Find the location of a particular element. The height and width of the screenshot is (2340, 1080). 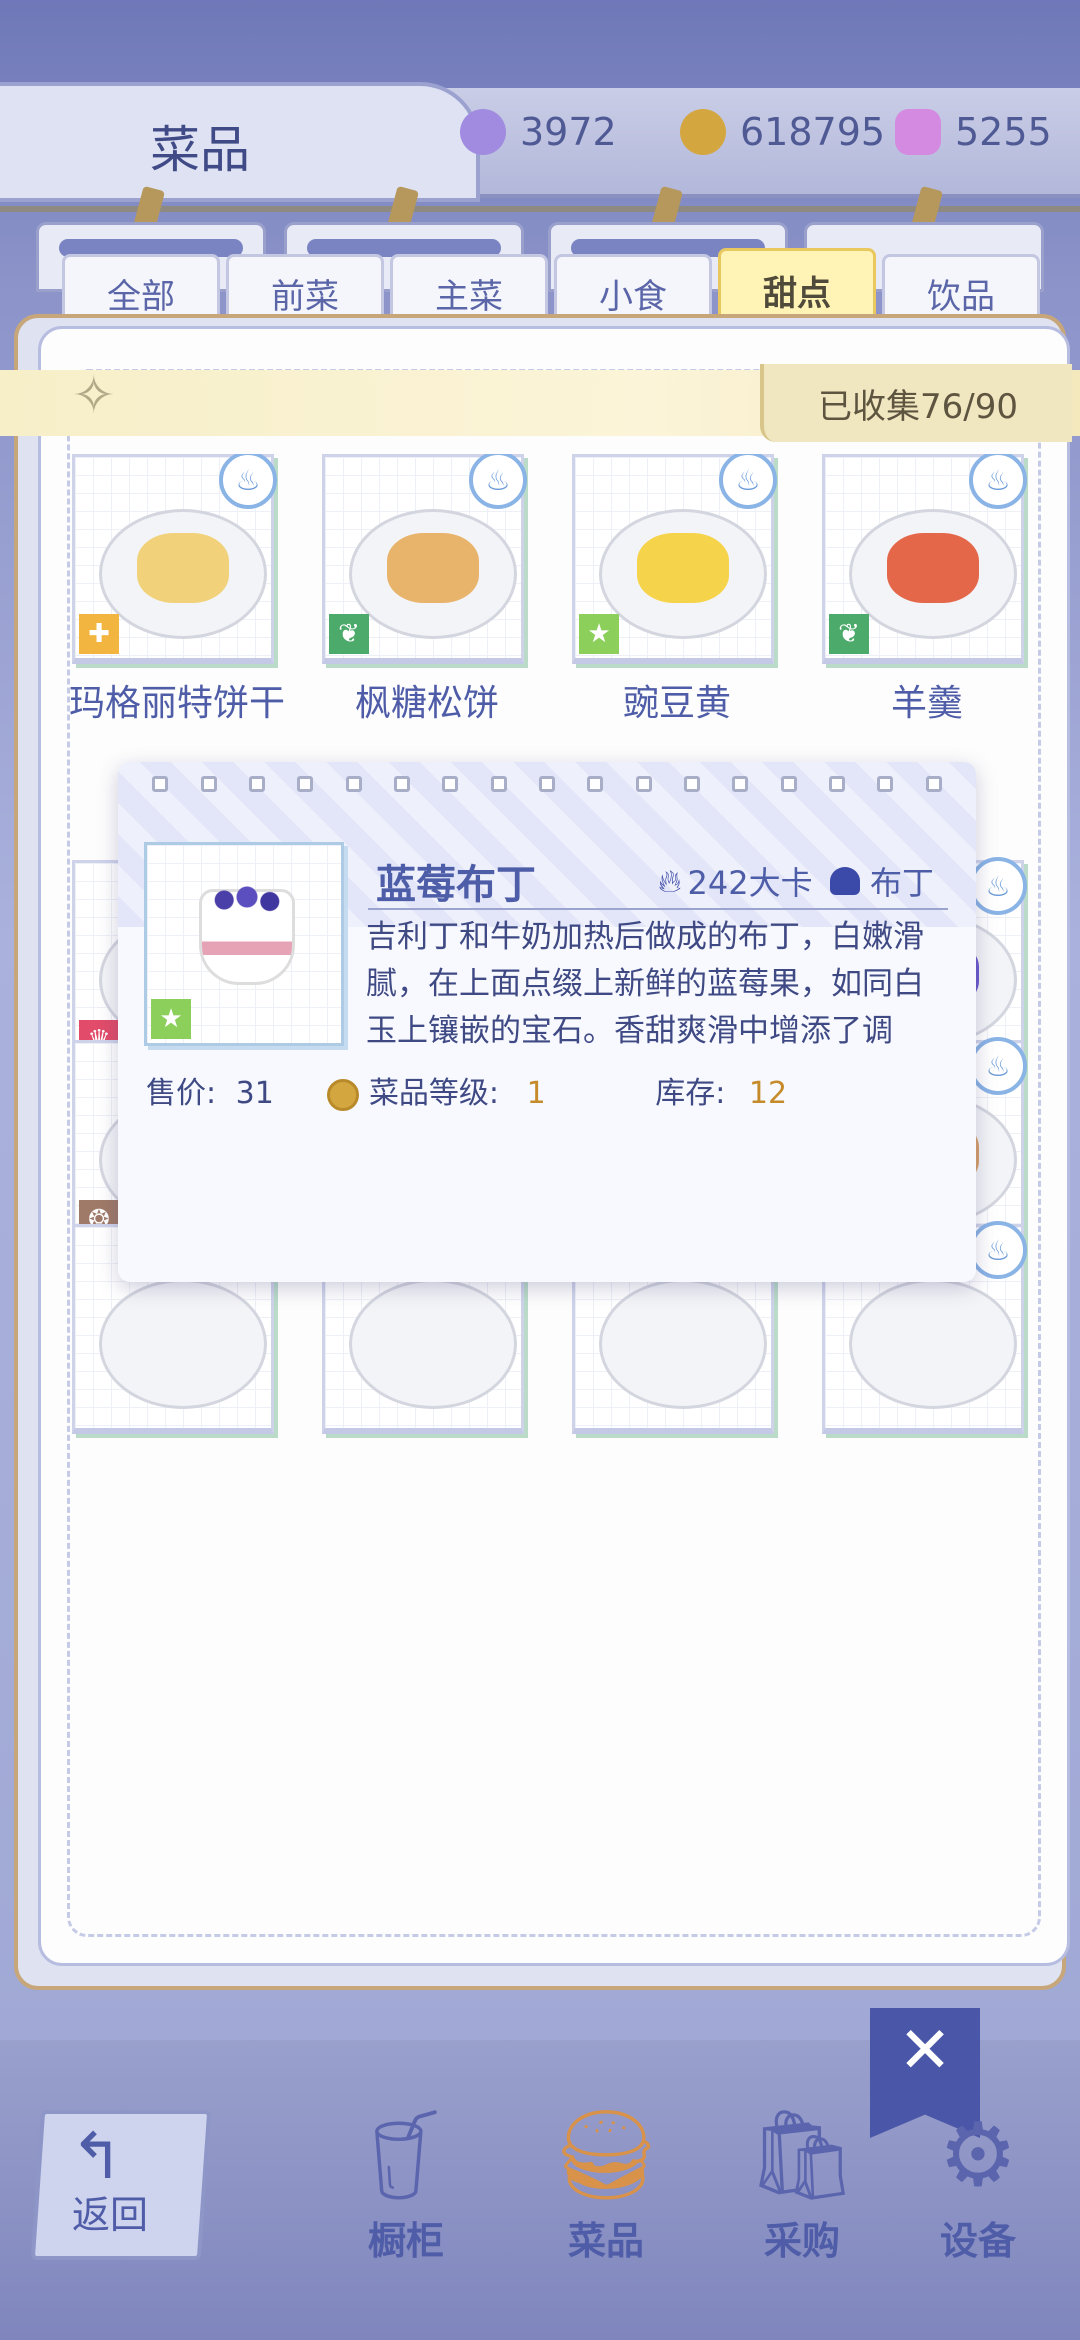

blueberry-topping is located at coordinates (247, 900).